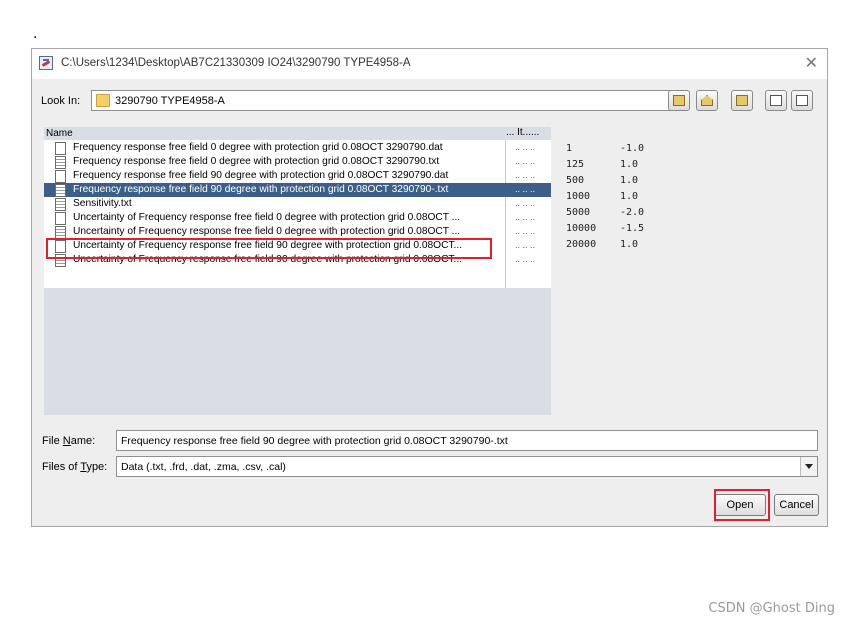 The width and height of the screenshot is (850, 627). Describe the element at coordinates (102, 203) in the screenshot. I see `file-name: Sensitivity.txt` at that location.